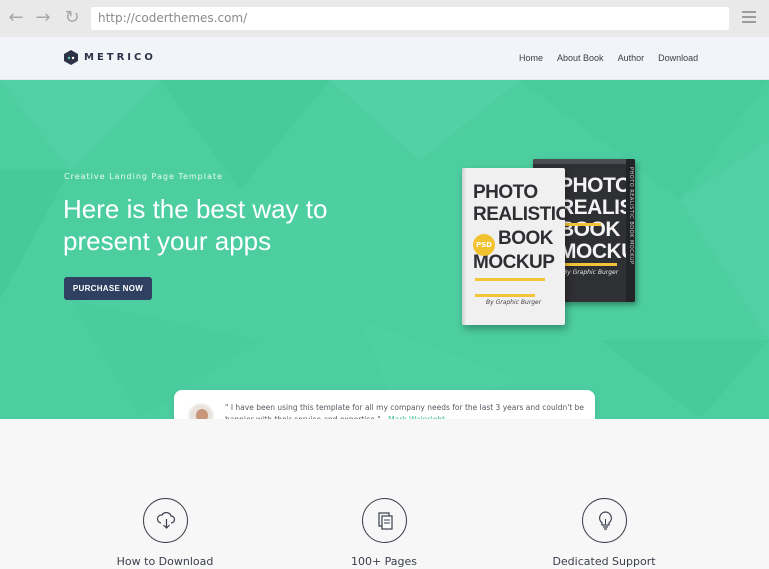 Image resolution: width=769 pixels, height=569 pixels. I want to click on hamburger-menu-icon, so click(749, 18).